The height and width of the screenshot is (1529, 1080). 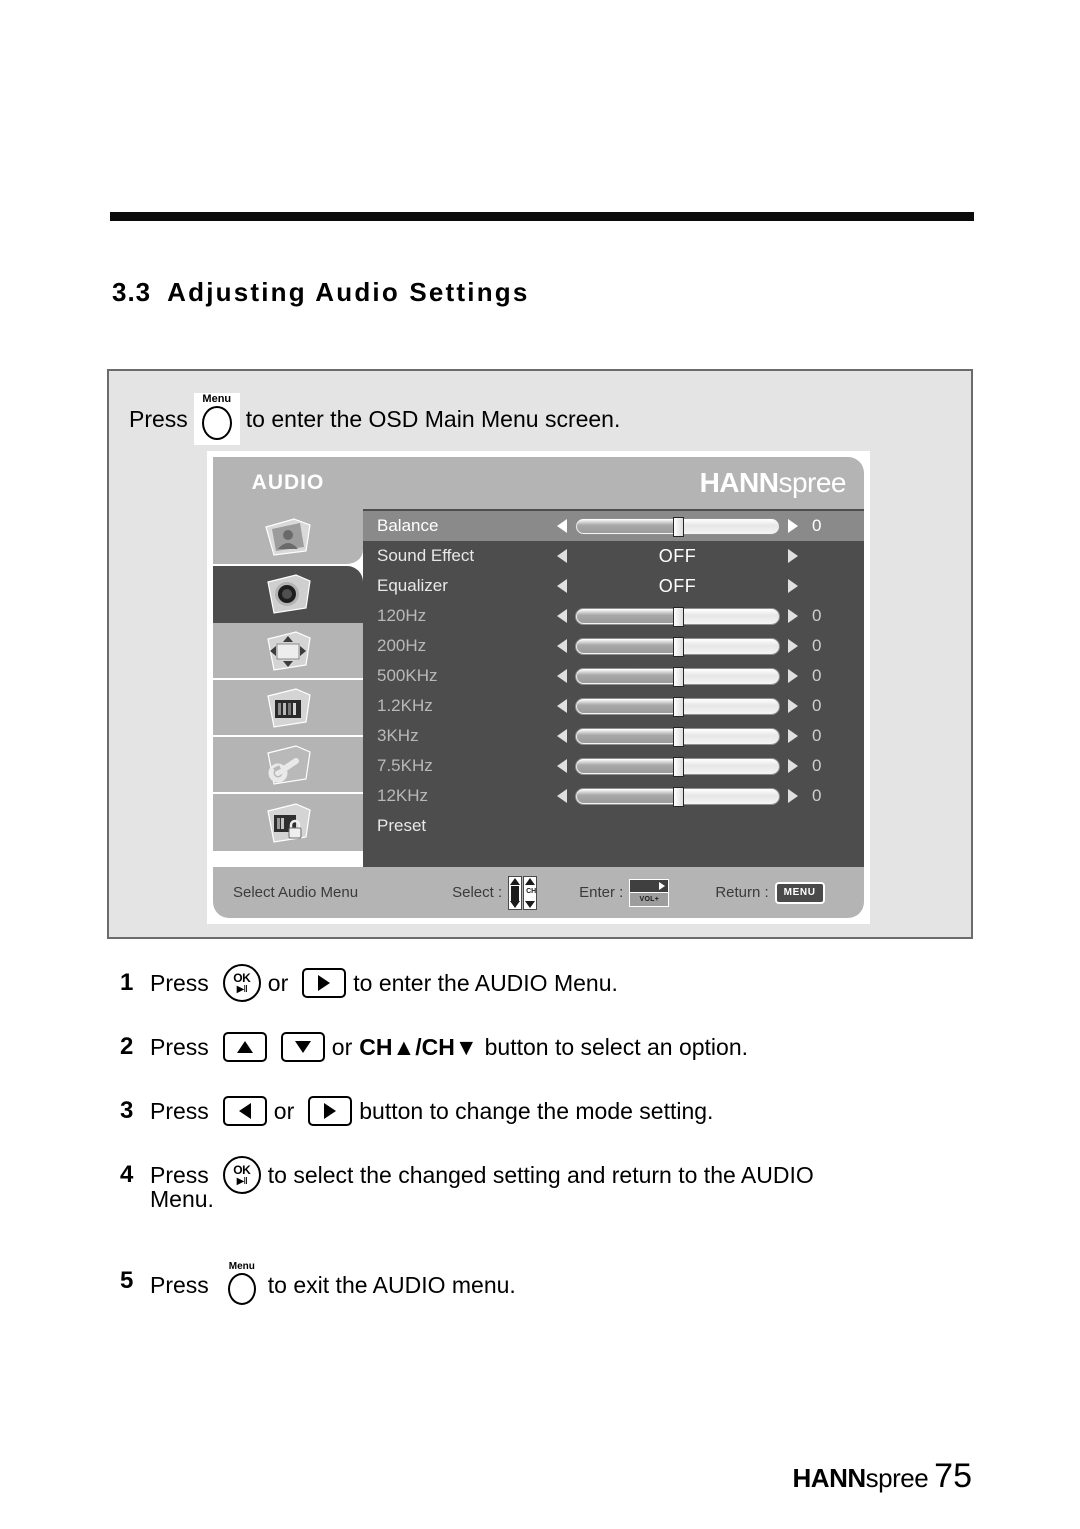 I want to click on lock-icon, so click(x=289, y=822).